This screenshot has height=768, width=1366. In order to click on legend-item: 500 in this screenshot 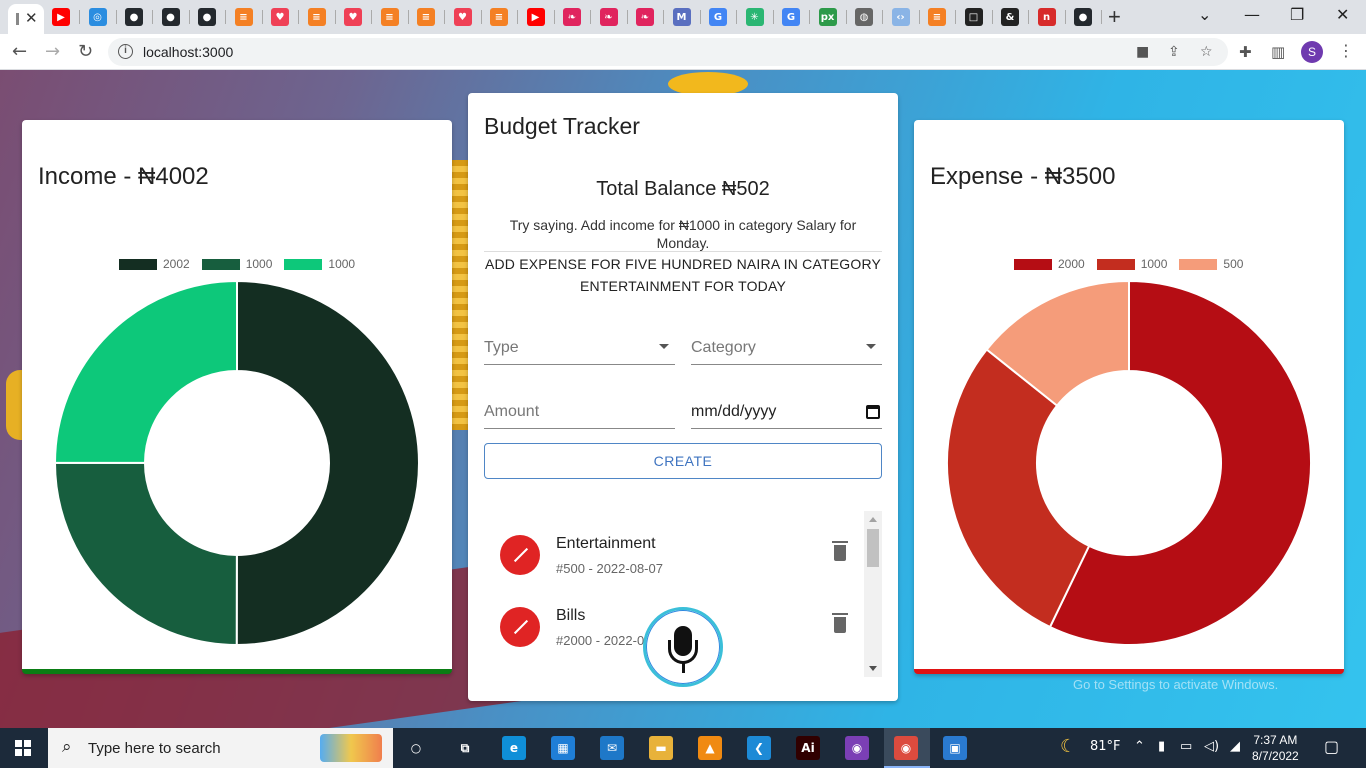, I will do `click(1211, 264)`.